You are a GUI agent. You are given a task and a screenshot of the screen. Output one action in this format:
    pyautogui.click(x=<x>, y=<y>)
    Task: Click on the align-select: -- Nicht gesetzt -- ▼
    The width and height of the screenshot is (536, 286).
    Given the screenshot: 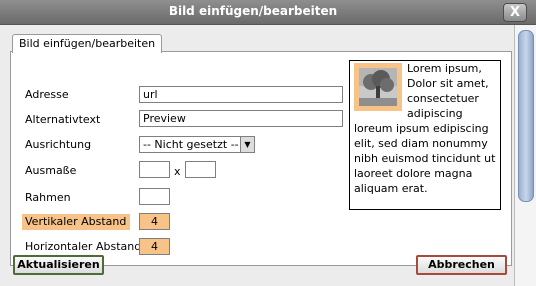 What is the action you would take?
    pyautogui.click(x=197, y=144)
    